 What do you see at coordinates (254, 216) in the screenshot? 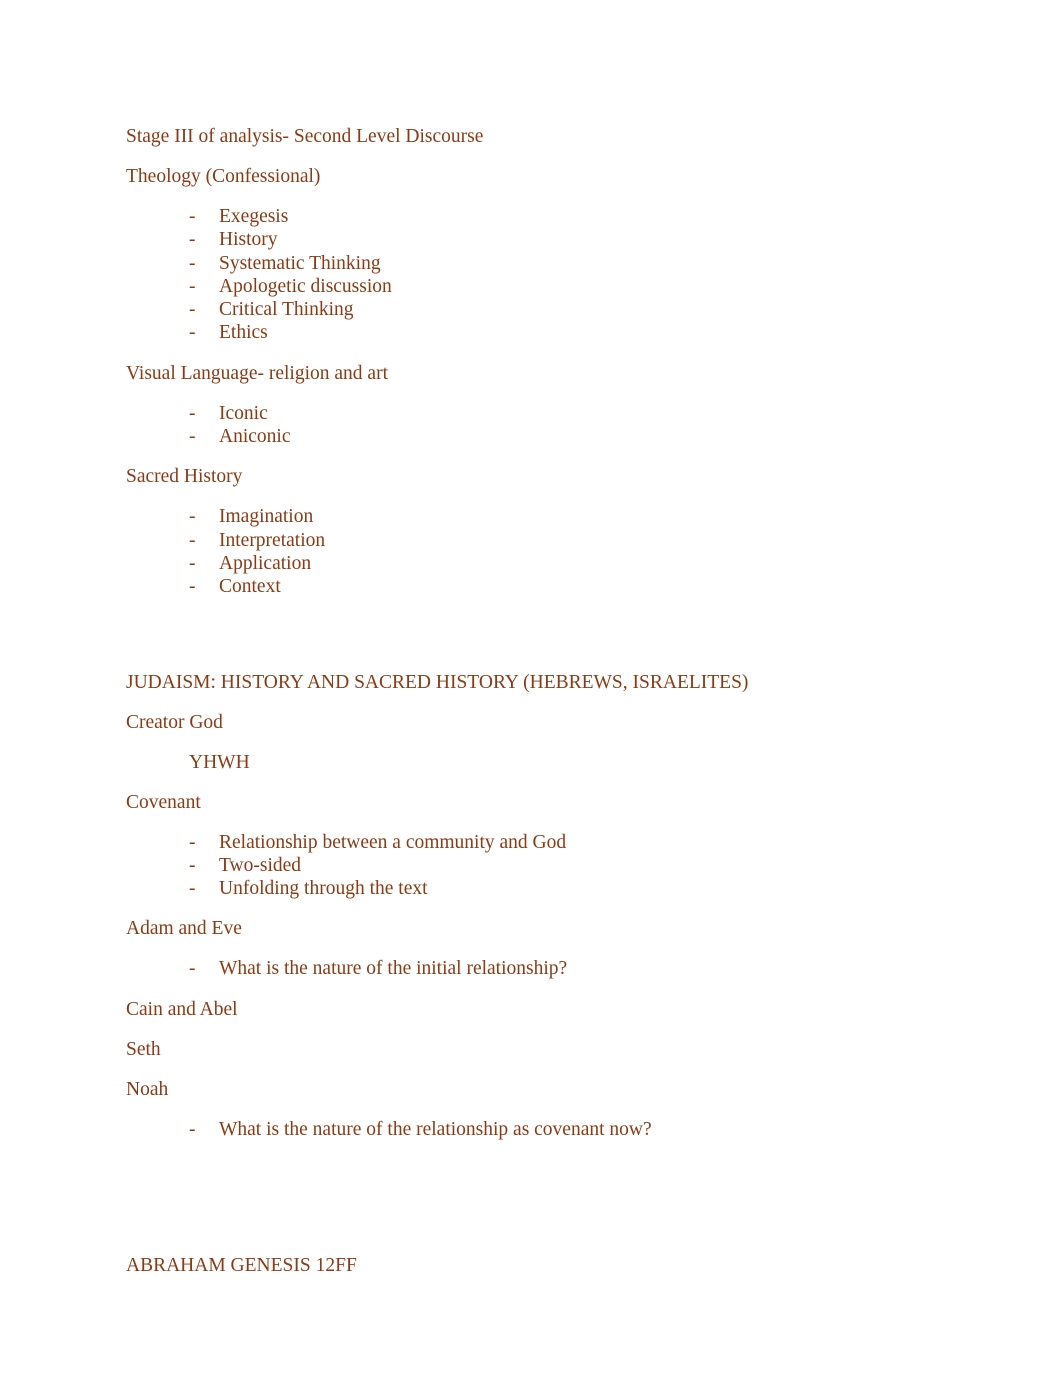
I see `list-item-label: Exegesis` at bounding box center [254, 216].